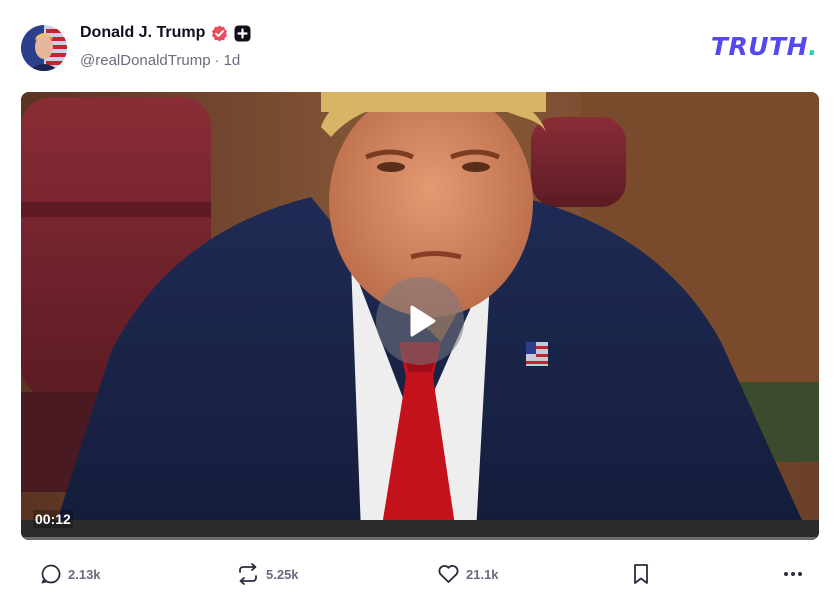 Image resolution: width=840 pixels, height=615 pixels. I want to click on truth-social-logo: TRUTH., so click(764, 46).